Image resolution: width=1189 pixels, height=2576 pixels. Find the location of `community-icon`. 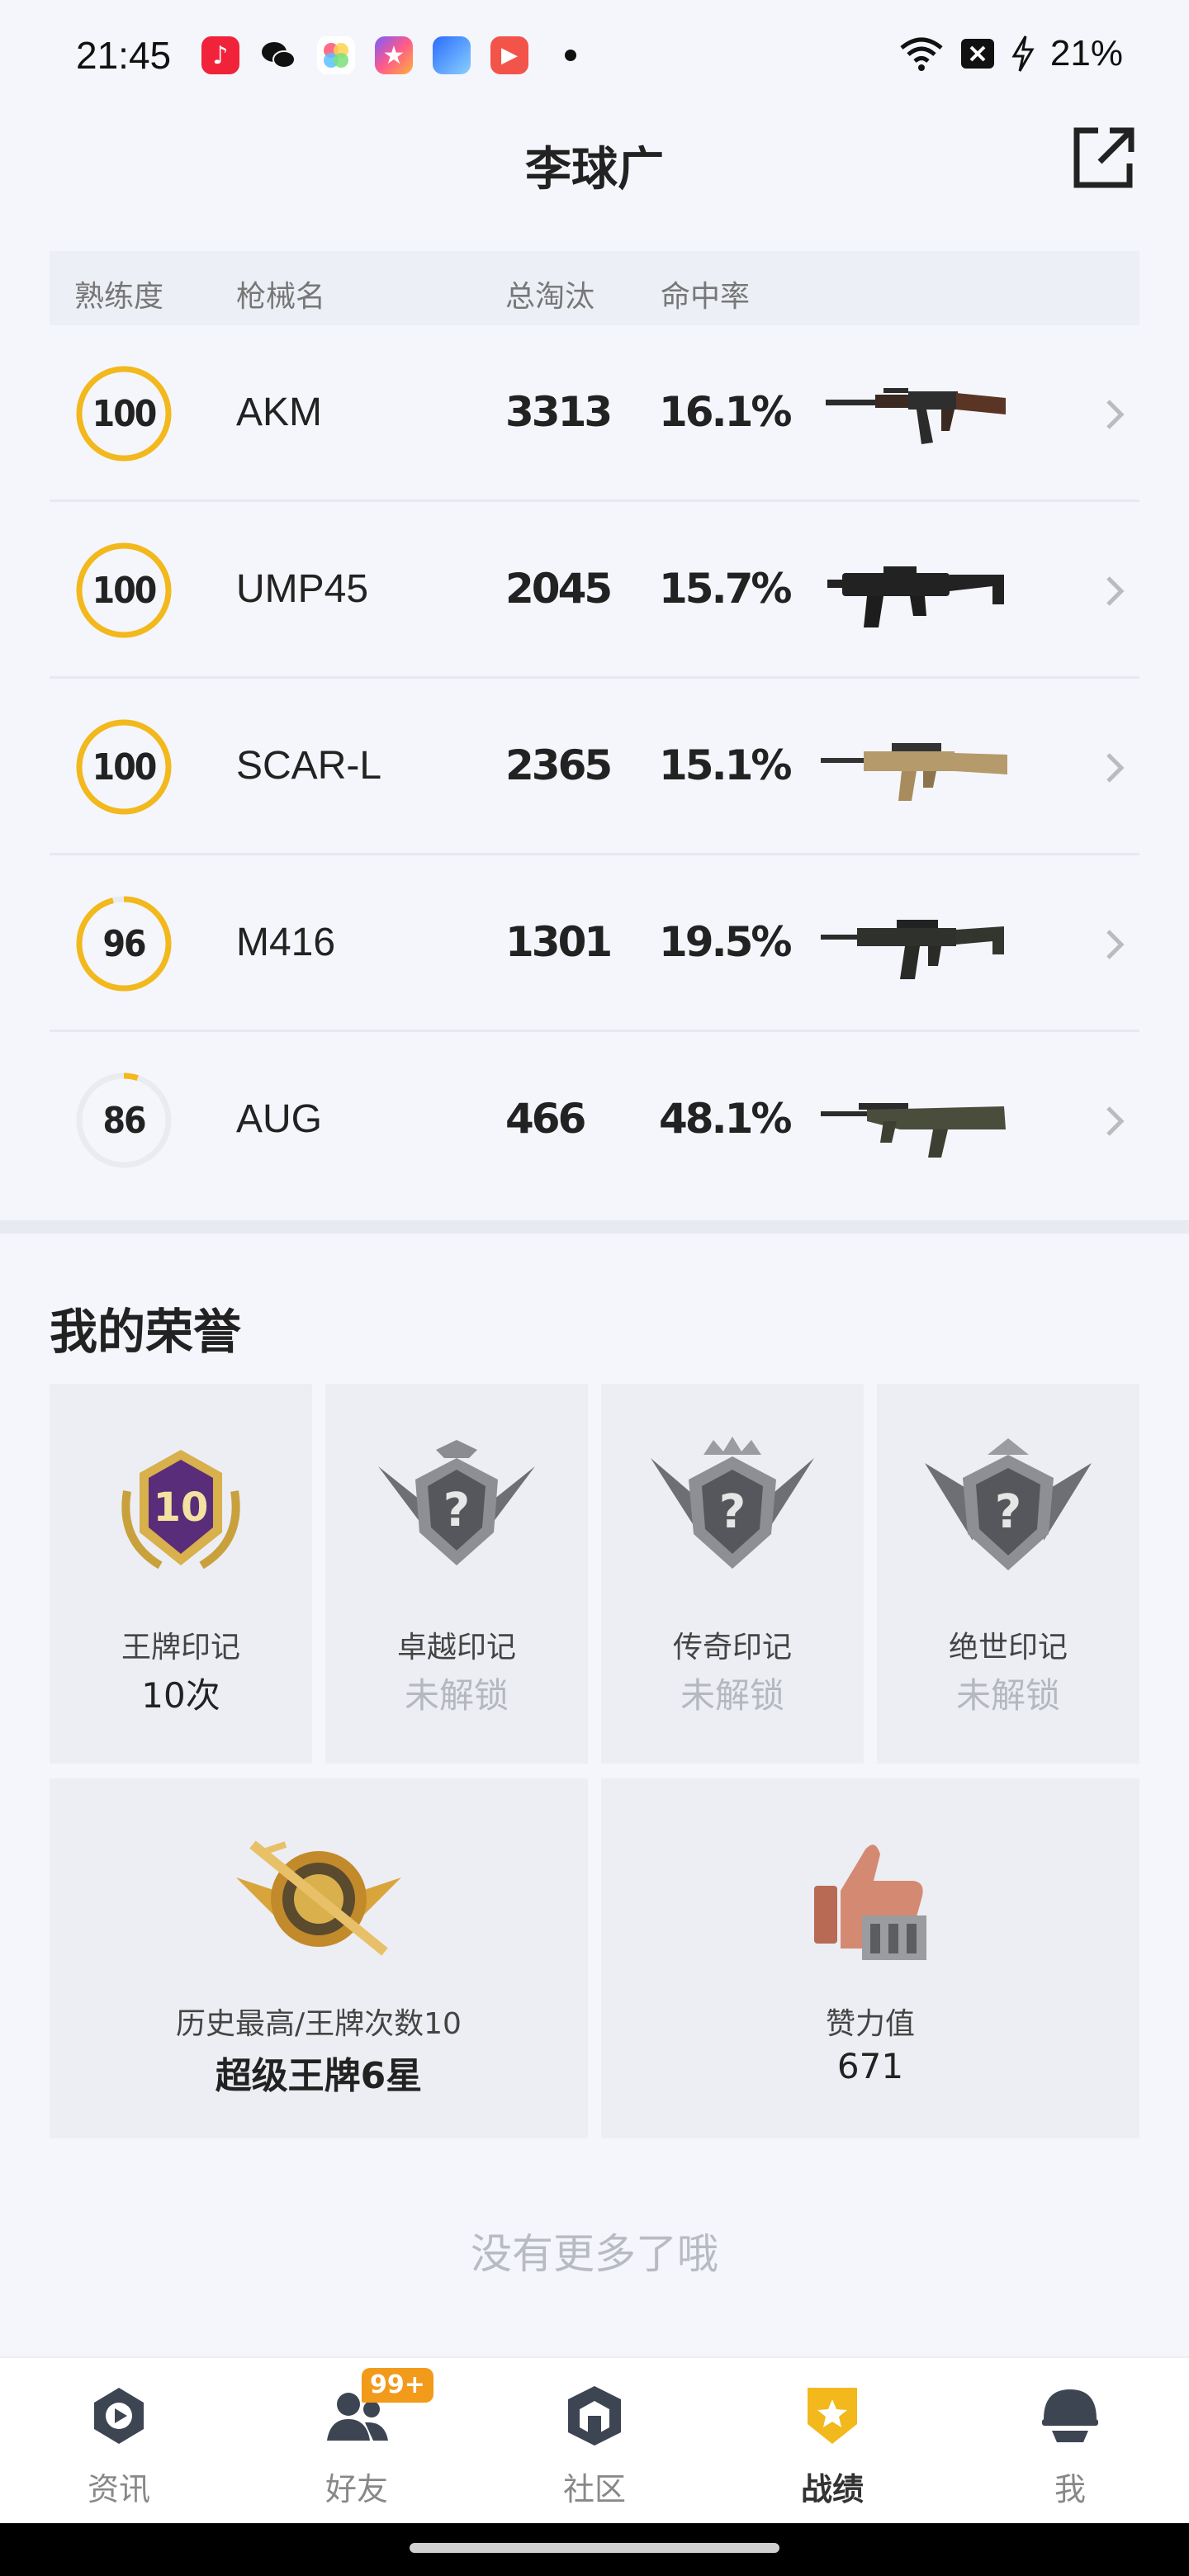

community-icon is located at coordinates (594, 2416).